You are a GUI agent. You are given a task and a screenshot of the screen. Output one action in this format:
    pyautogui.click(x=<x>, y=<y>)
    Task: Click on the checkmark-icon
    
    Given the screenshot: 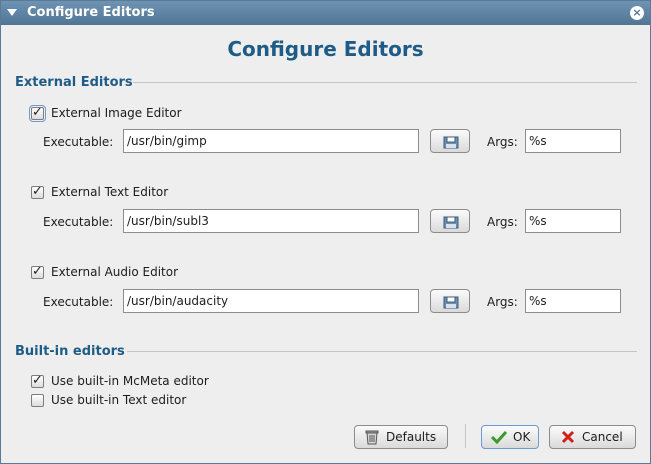 What is the action you would take?
    pyautogui.click(x=499, y=437)
    